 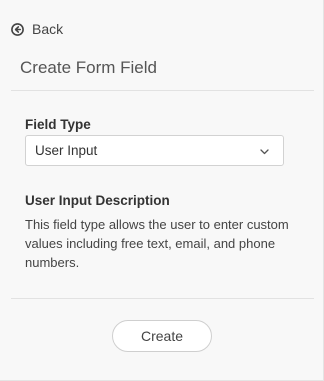 What do you see at coordinates (97, 200) in the screenshot?
I see `description-heading: User Input Description` at bounding box center [97, 200].